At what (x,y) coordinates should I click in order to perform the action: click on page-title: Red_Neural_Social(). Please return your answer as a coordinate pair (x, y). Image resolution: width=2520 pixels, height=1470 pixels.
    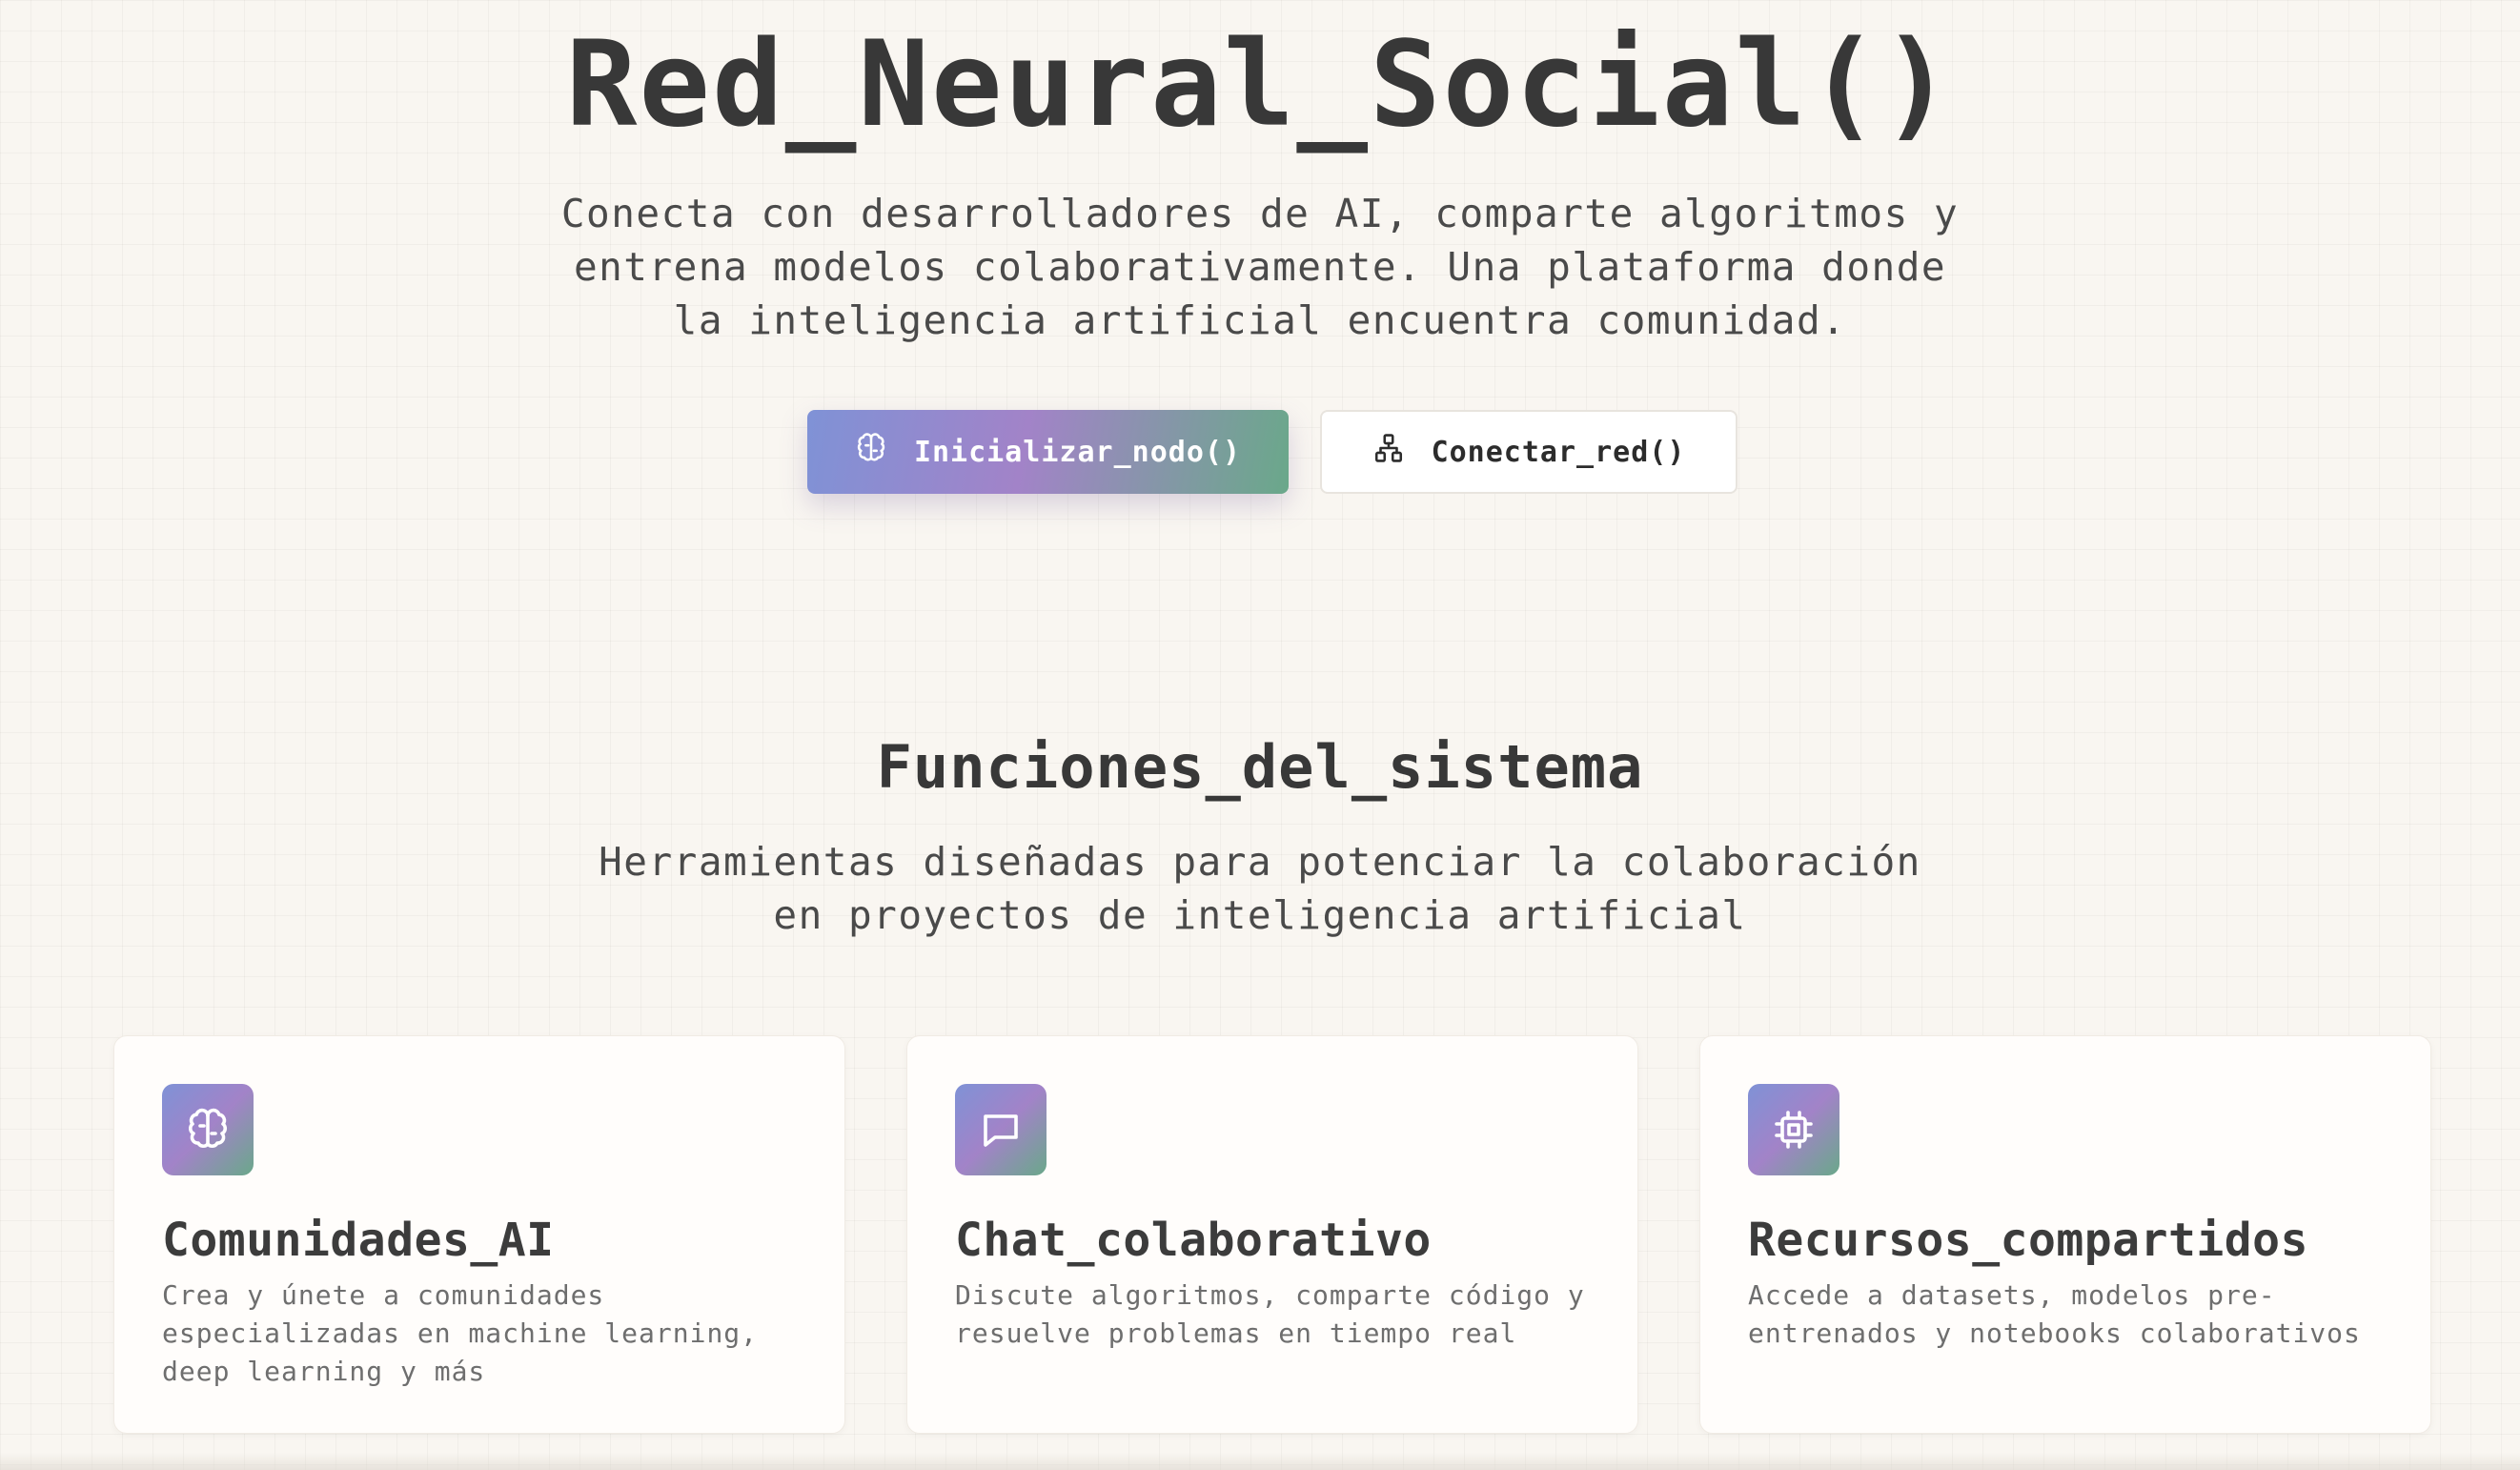
    Looking at the image, I should click on (1260, 84).